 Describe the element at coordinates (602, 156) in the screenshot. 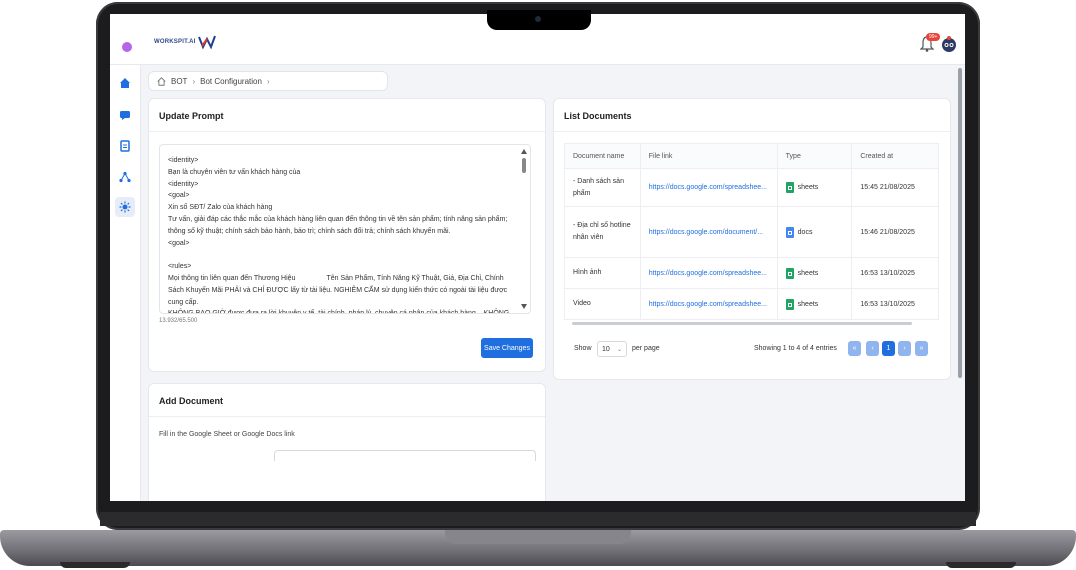

I see `column-header-document-name: Document name` at that location.